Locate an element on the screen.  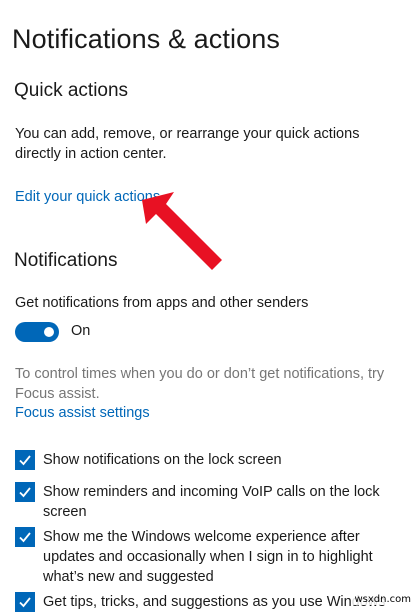
notifications-heading: Notifications is located at coordinates (66, 260).